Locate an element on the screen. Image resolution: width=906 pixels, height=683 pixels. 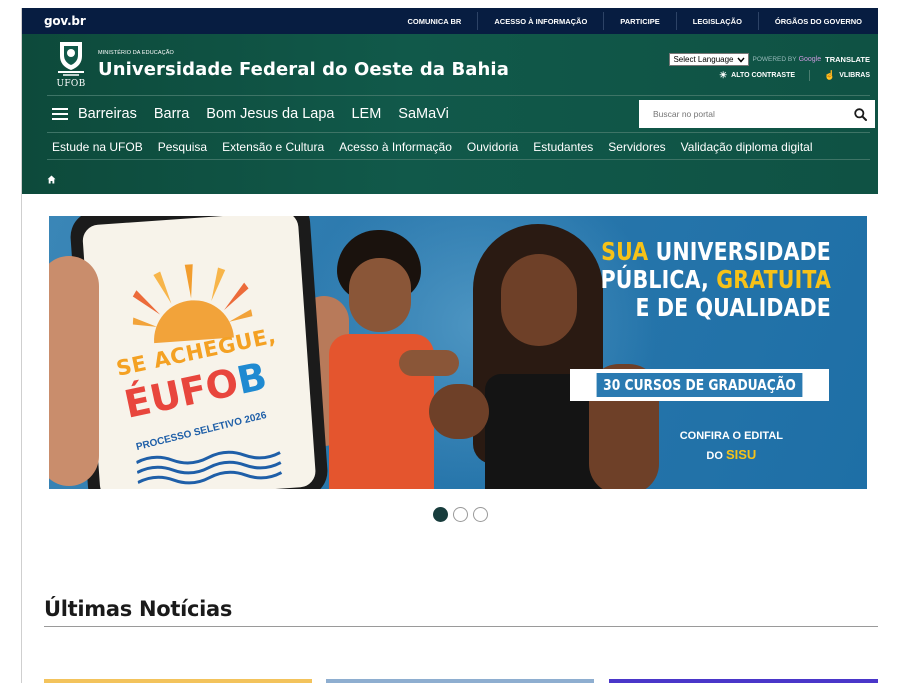
courses-label: 30 CURSOS DE GRADUAÇÃO is located at coordinates (699, 385).